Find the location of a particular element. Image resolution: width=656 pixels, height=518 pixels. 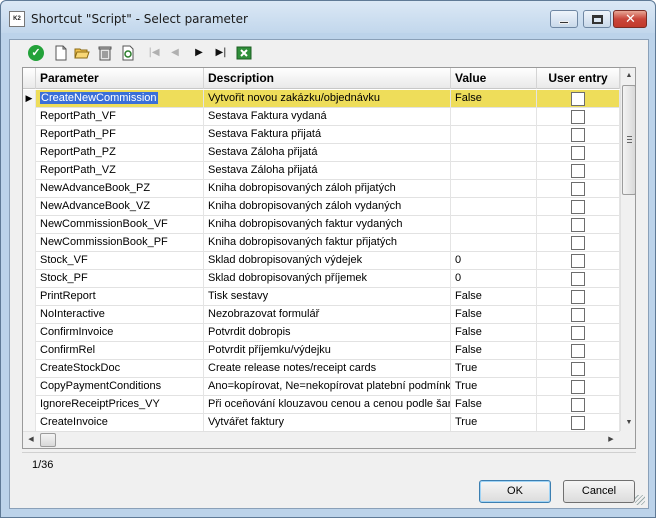

cell-parameter: CreateNewCommission is located at coordinates (120, 99).